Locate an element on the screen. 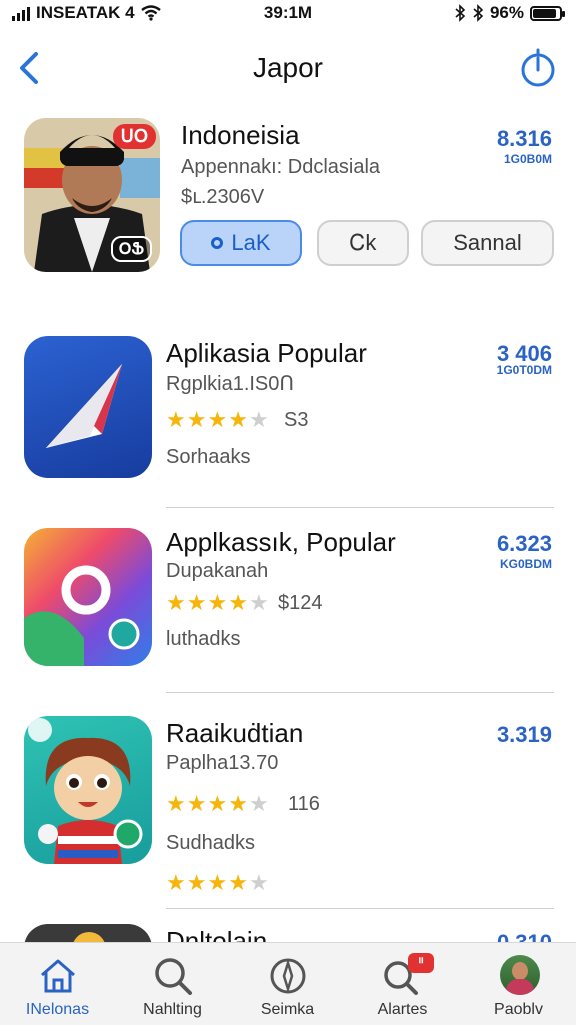  timer-icon is located at coordinates (538, 68).